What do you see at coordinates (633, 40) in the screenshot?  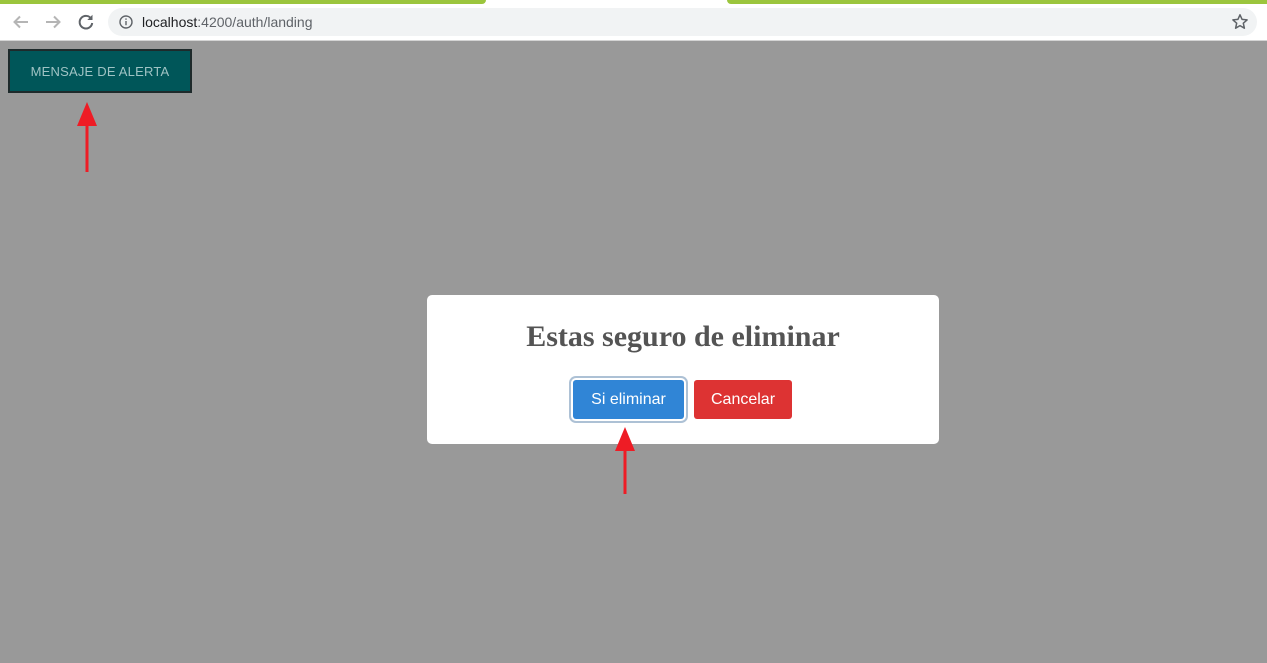 I see `toolbar-divider` at bounding box center [633, 40].